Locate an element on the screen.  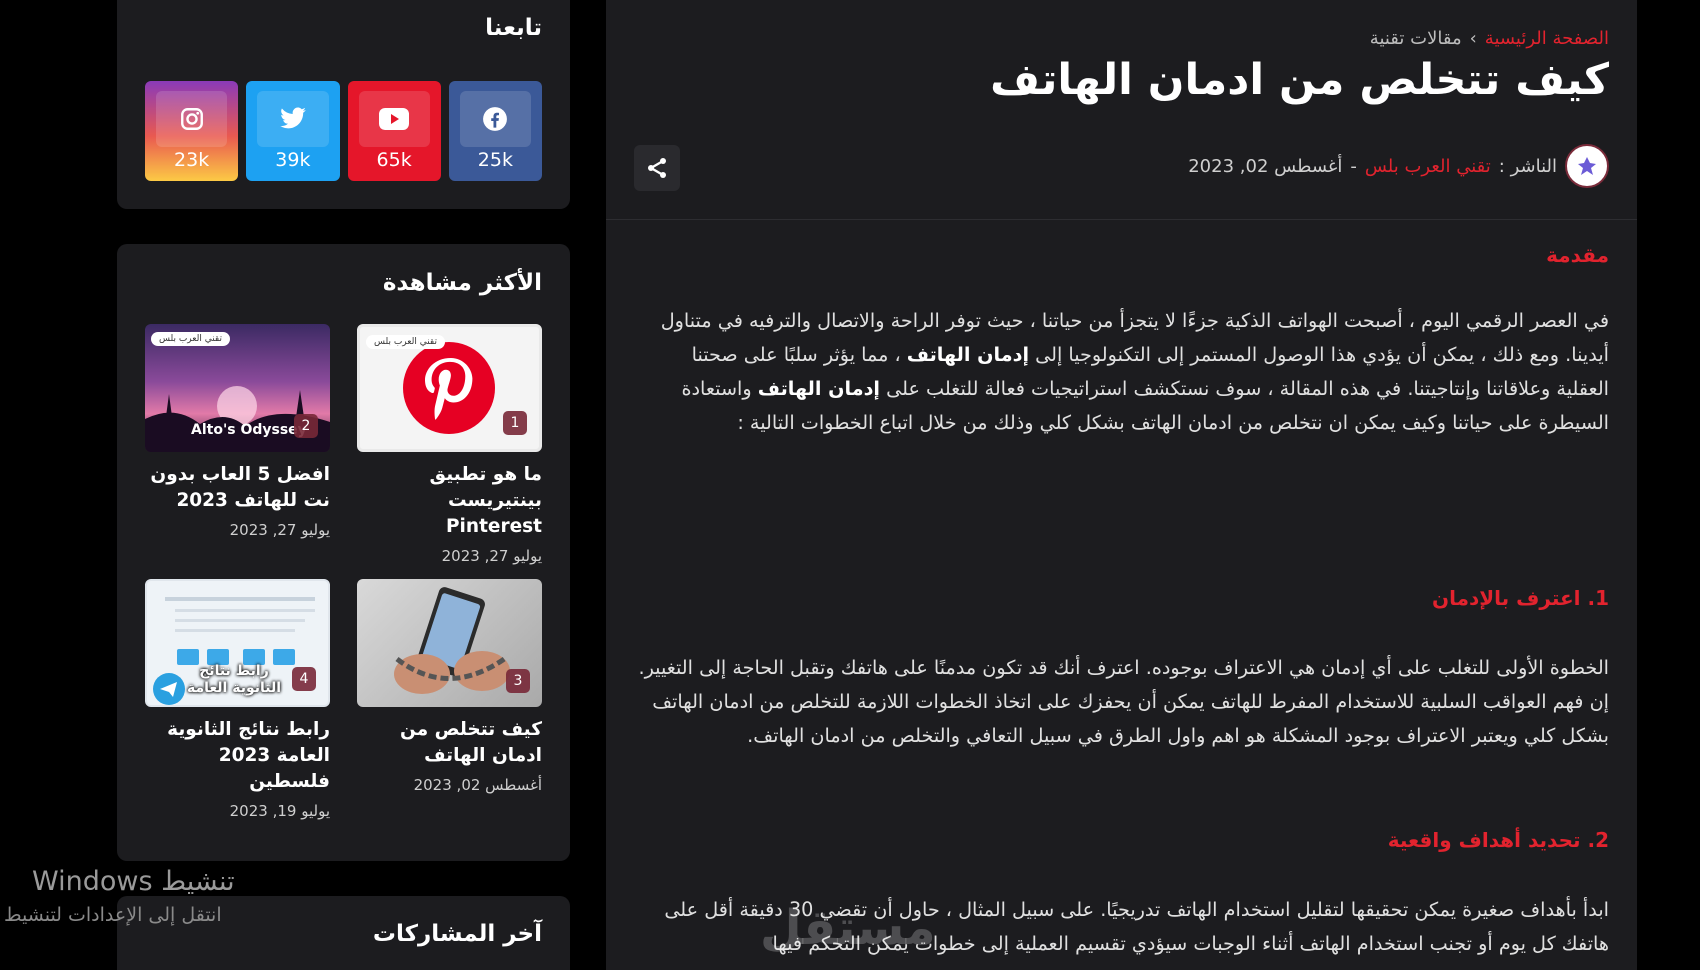
twitter-count: 39k is located at coordinates (293, 160).